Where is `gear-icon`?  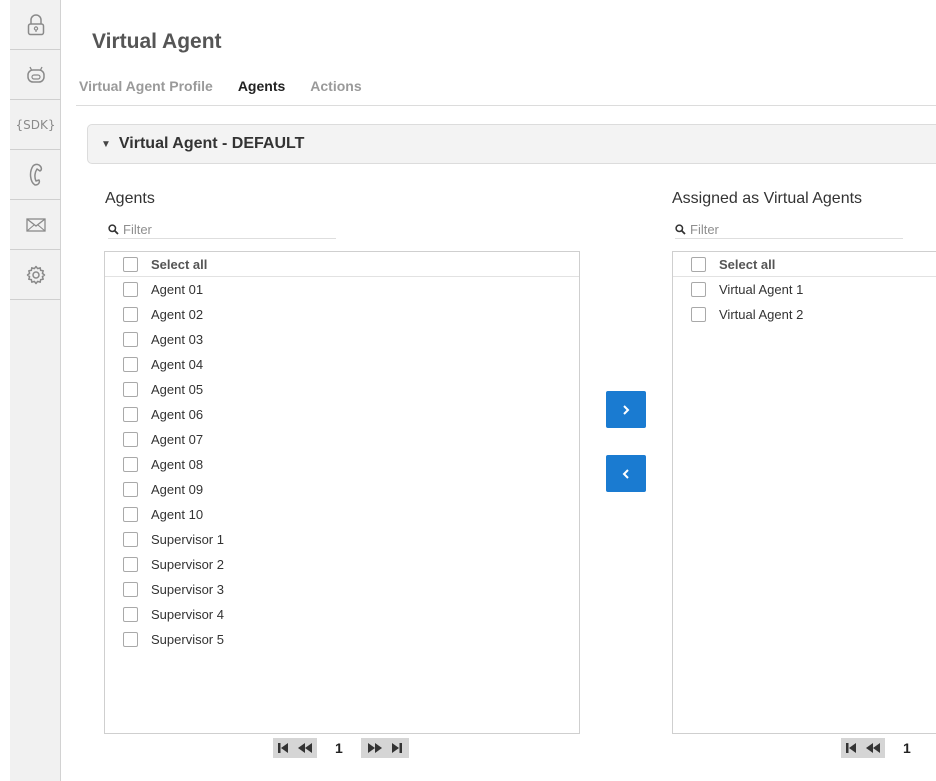
gear-icon is located at coordinates (35, 274).